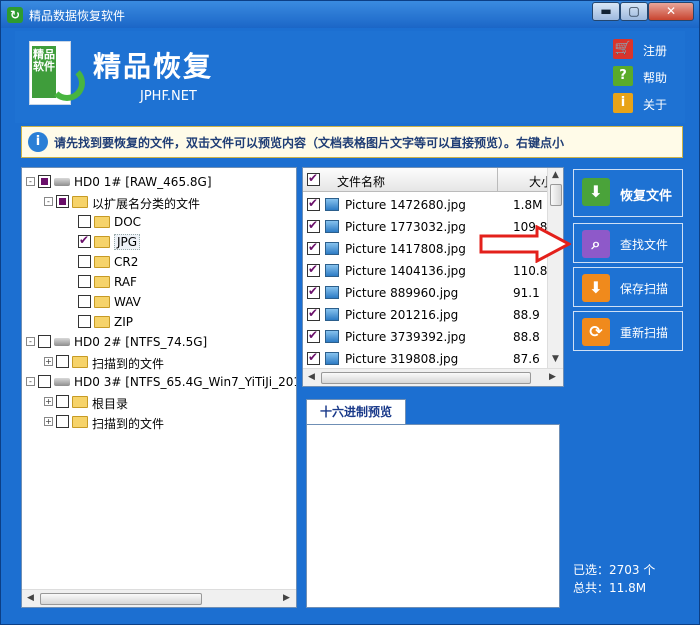  Describe the element at coordinates (634, 11) in the screenshot. I see `maximize-button: ▢` at that location.